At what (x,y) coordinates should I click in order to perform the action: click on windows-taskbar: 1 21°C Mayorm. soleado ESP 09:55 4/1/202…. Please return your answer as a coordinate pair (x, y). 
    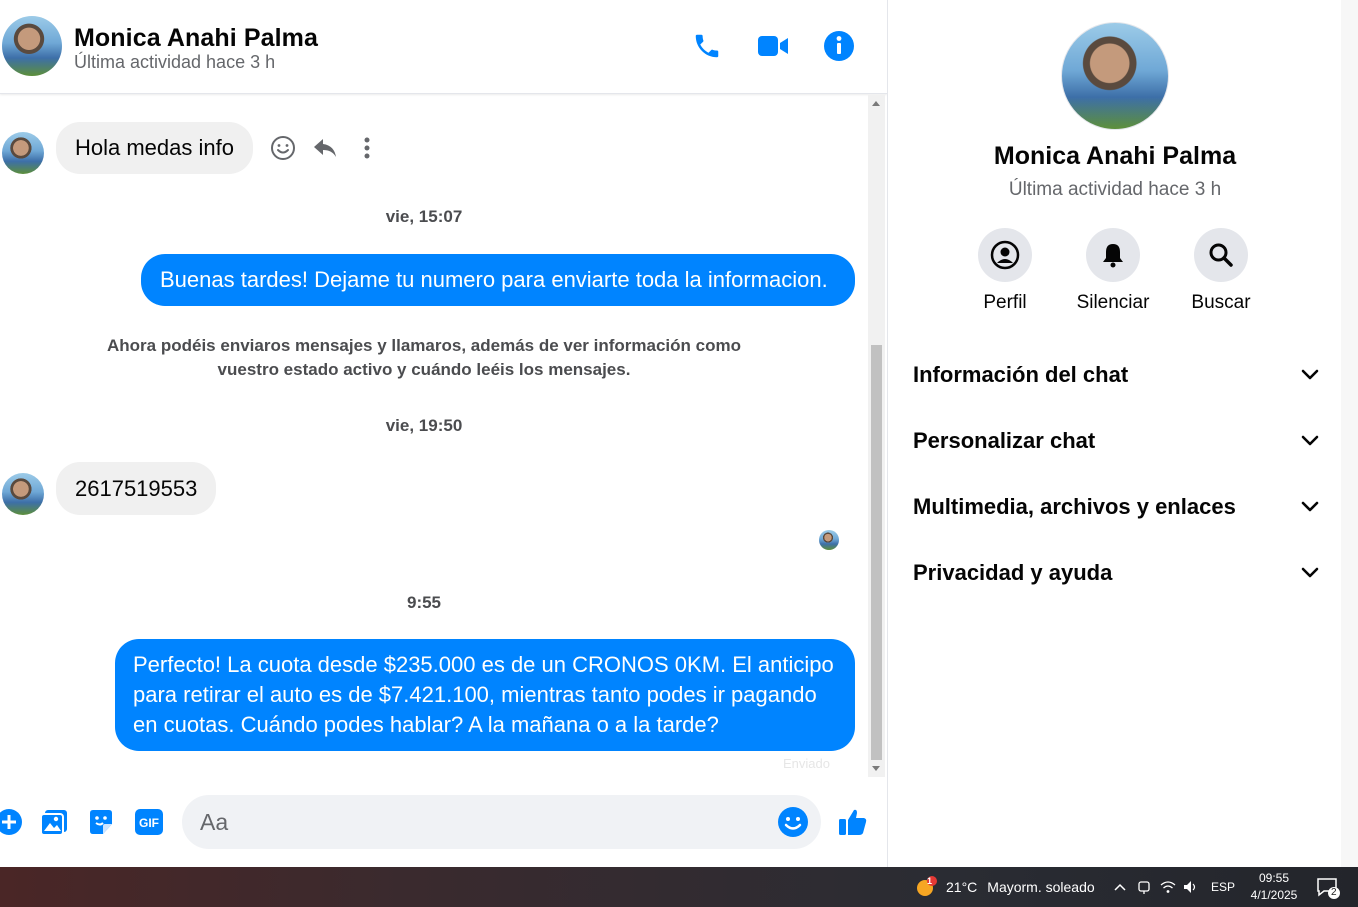
    Looking at the image, I should click on (679, 887).